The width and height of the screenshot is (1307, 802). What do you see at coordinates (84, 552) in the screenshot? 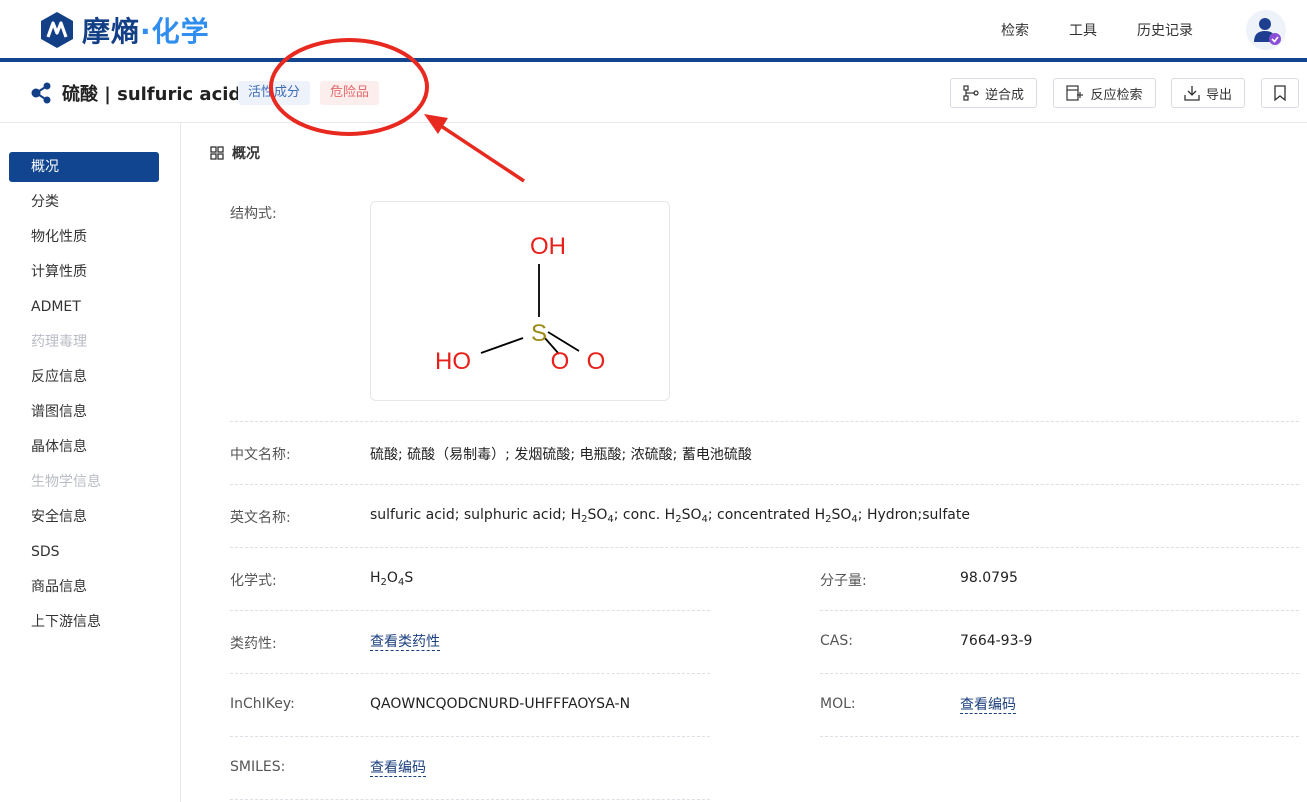
I see `sidebar-item: SDS` at bounding box center [84, 552].